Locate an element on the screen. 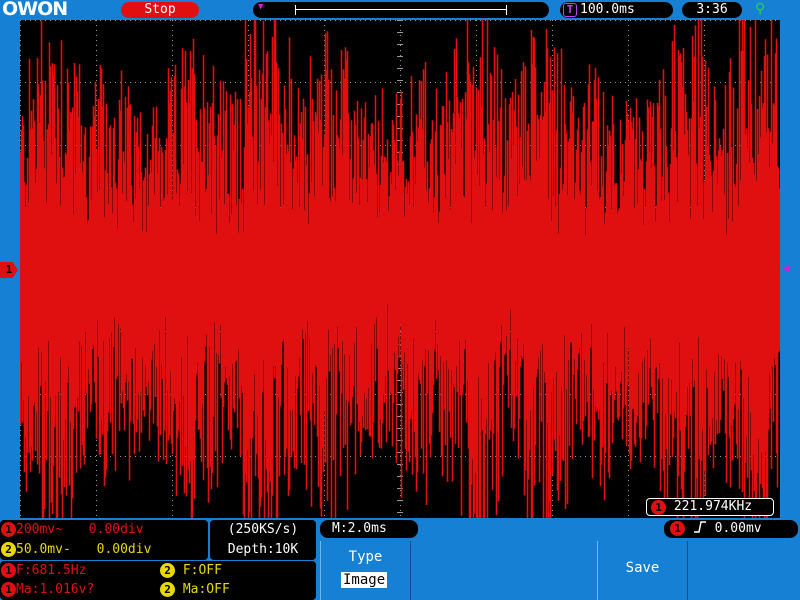 This screenshot has height=600, width=800. memory-depth: Depth:10K is located at coordinates (263, 549).